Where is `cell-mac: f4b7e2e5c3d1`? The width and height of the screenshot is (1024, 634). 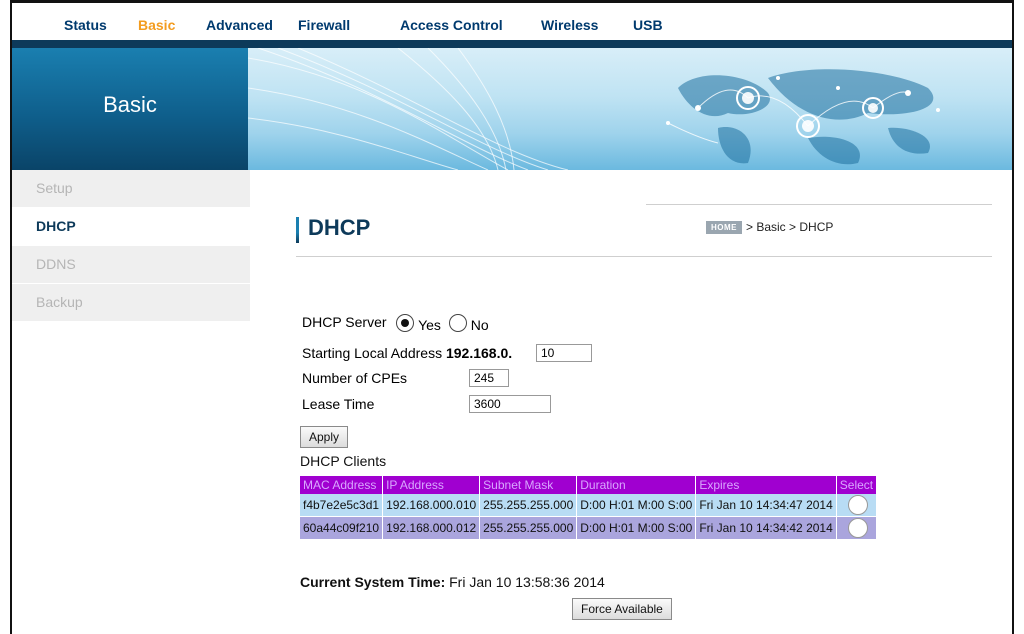
cell-mac: f4b7e2e5c3d1 is located at coordinates (342, 505).